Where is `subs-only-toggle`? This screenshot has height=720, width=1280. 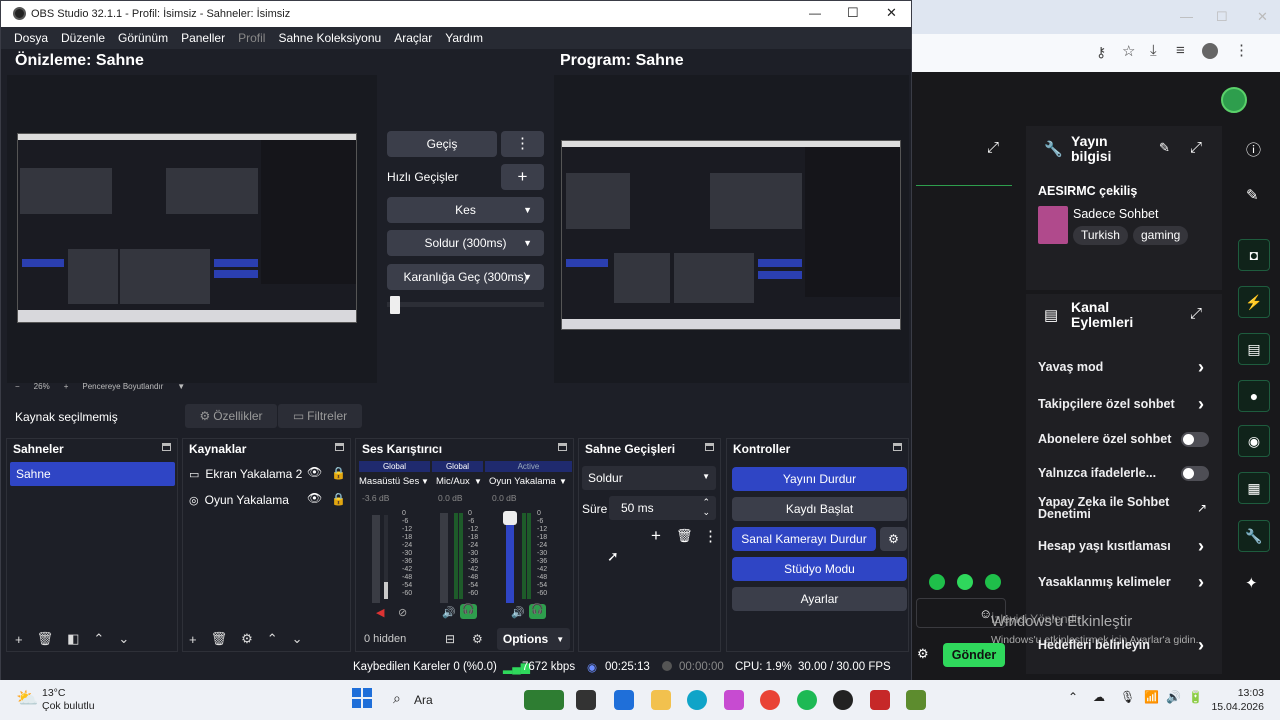 subs-only-toggle is located at coordinates (1195, 439).